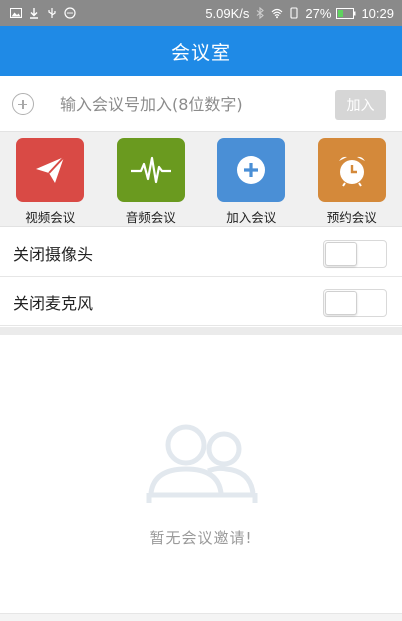  I want to click on vibrate-icon, so click(294, 13).